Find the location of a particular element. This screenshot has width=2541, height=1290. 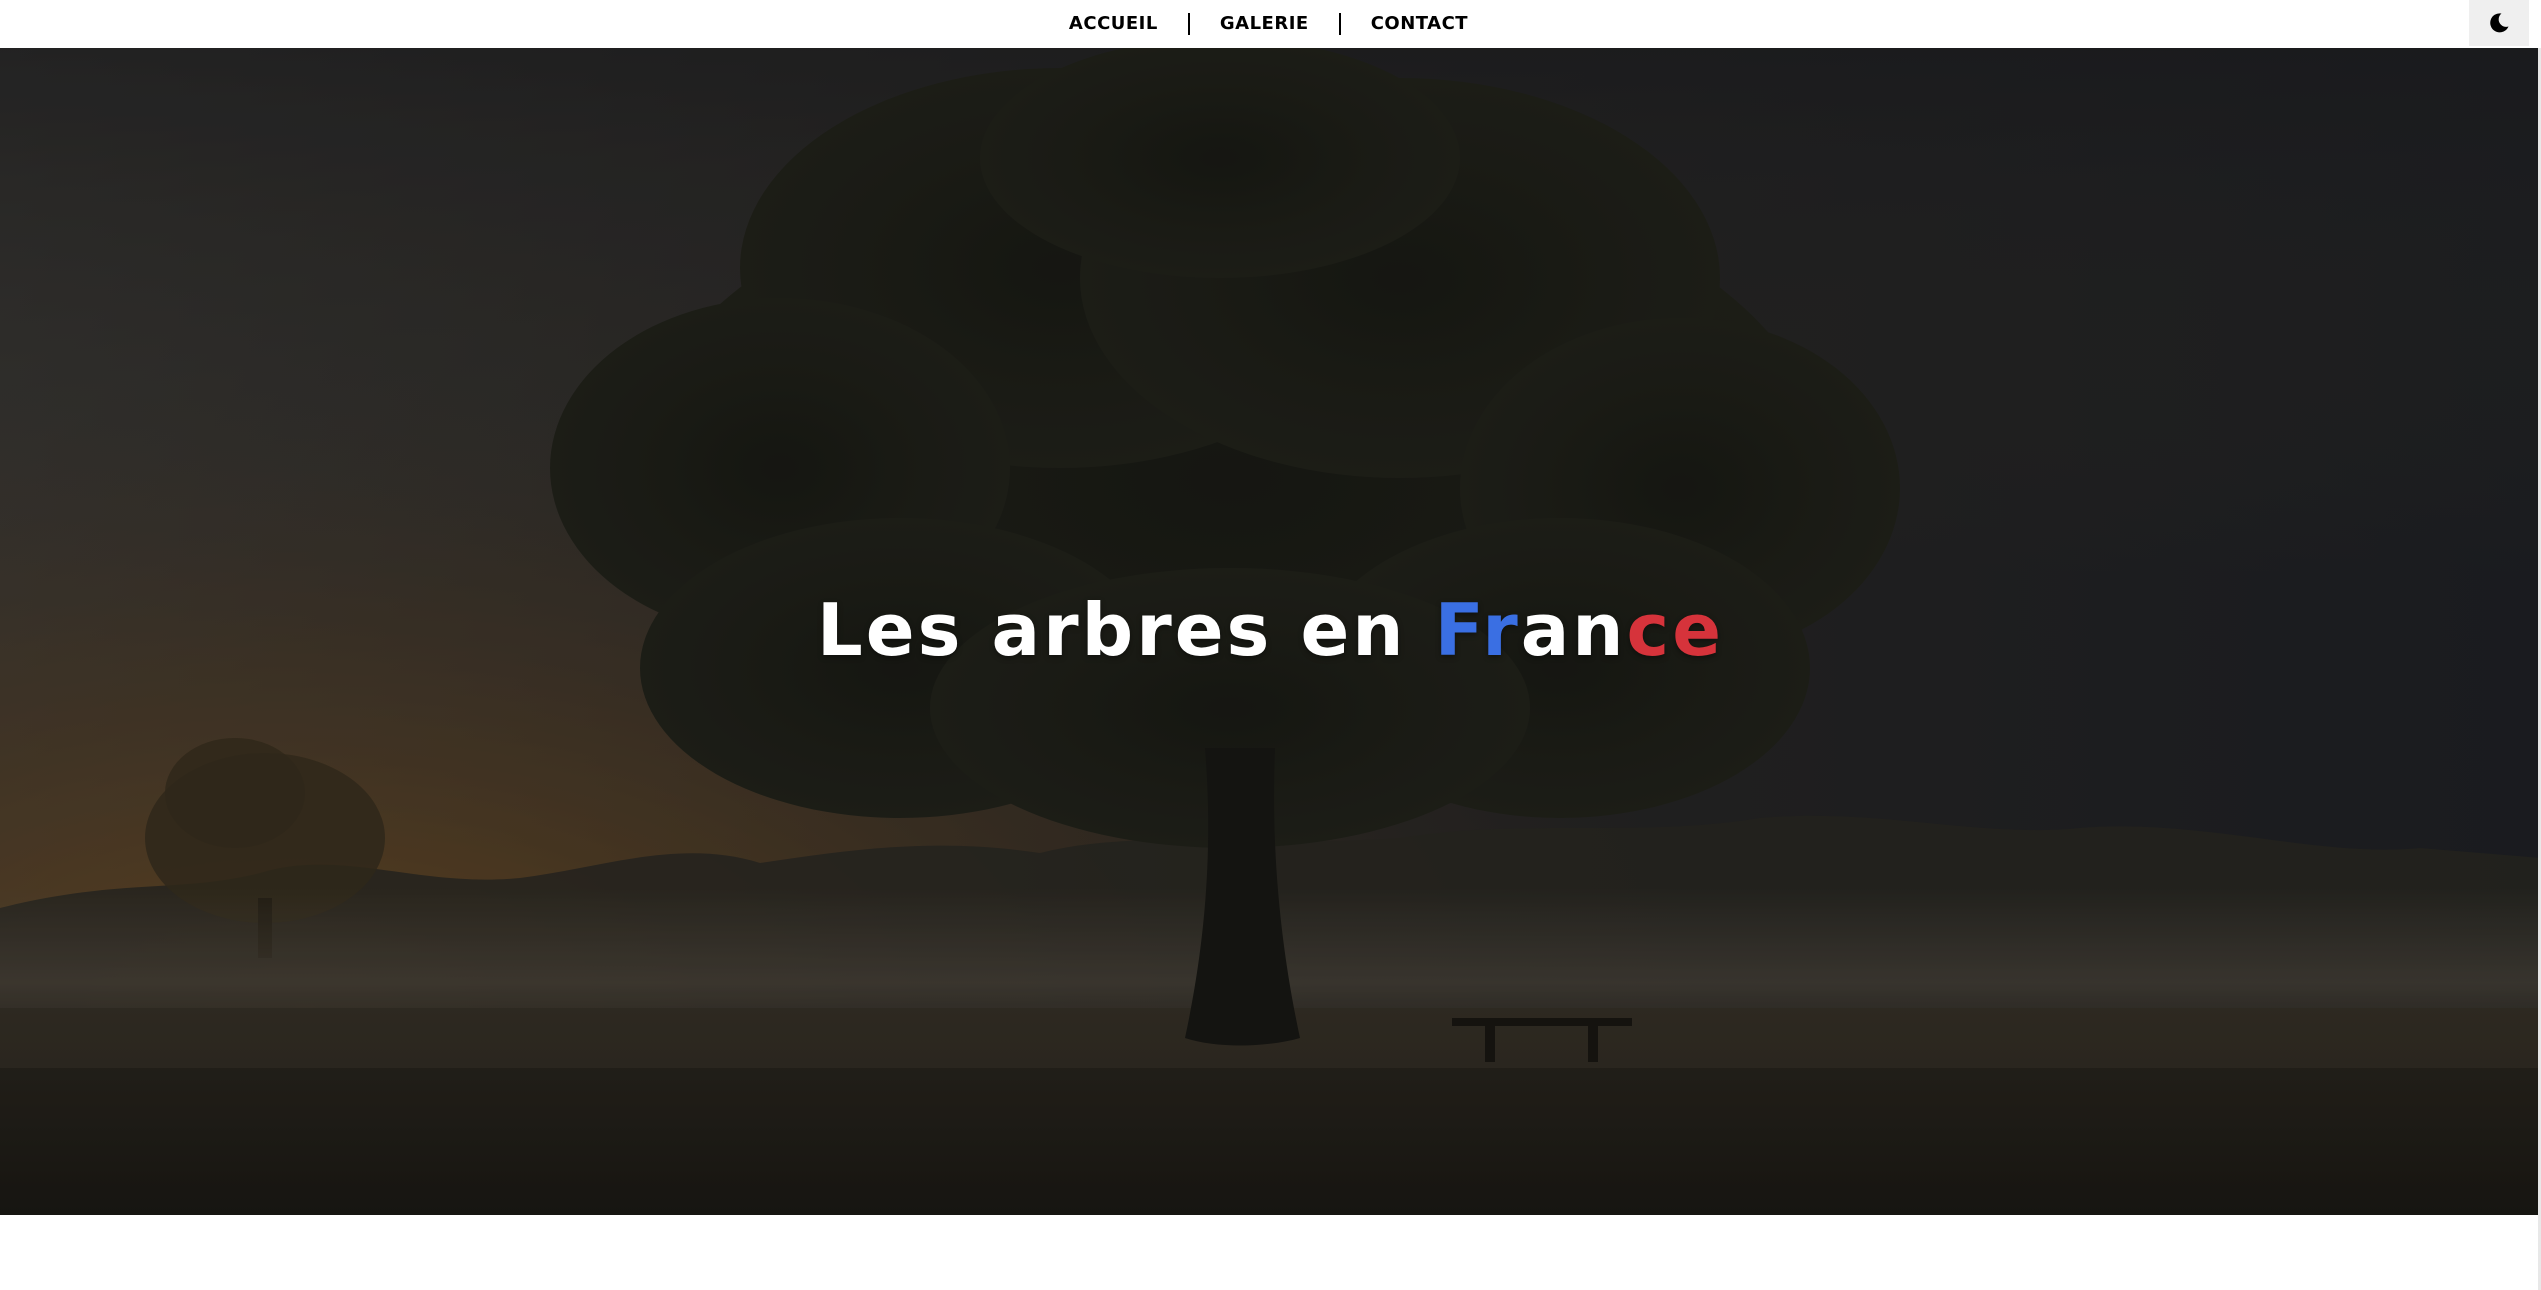

hero-title-blue-part: Fr is located at coordinates (1477, 630).